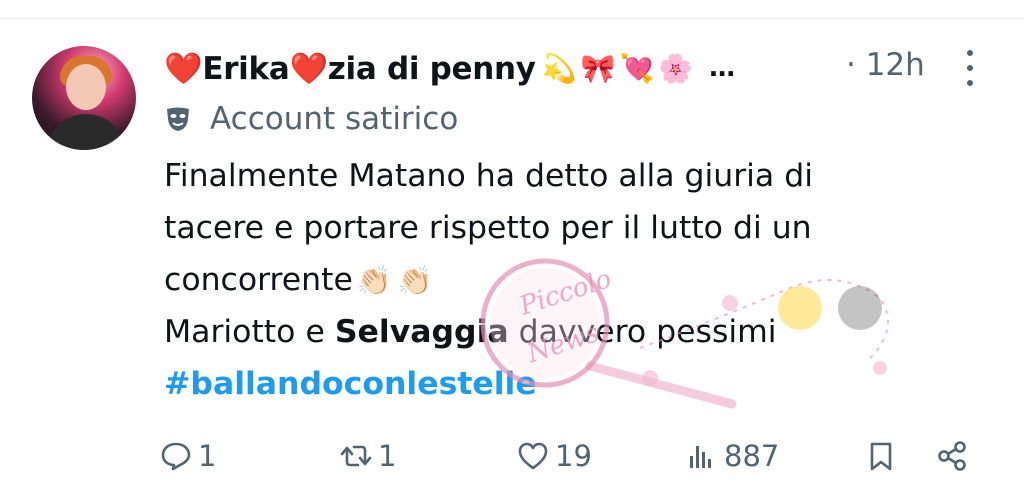 Image resolution: width=1024 pixels, height=494 pixels. I want to click on retweet-button: 1, so click(368, 456).